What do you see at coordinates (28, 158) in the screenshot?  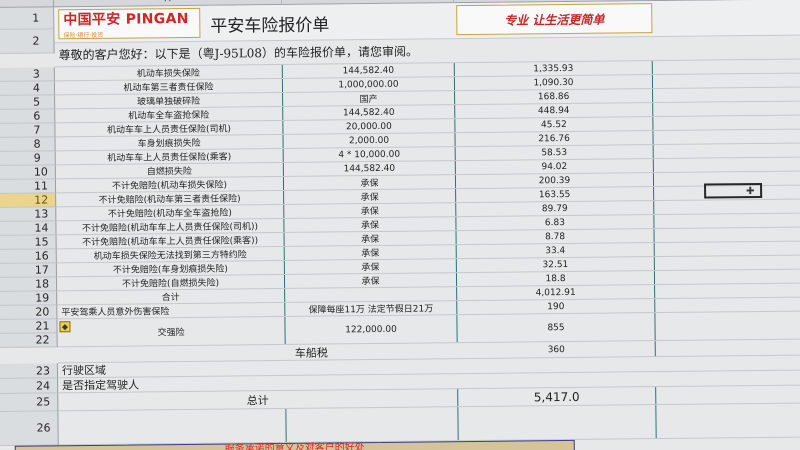 I see `row-header: 9` at bounding box center [28, 158].